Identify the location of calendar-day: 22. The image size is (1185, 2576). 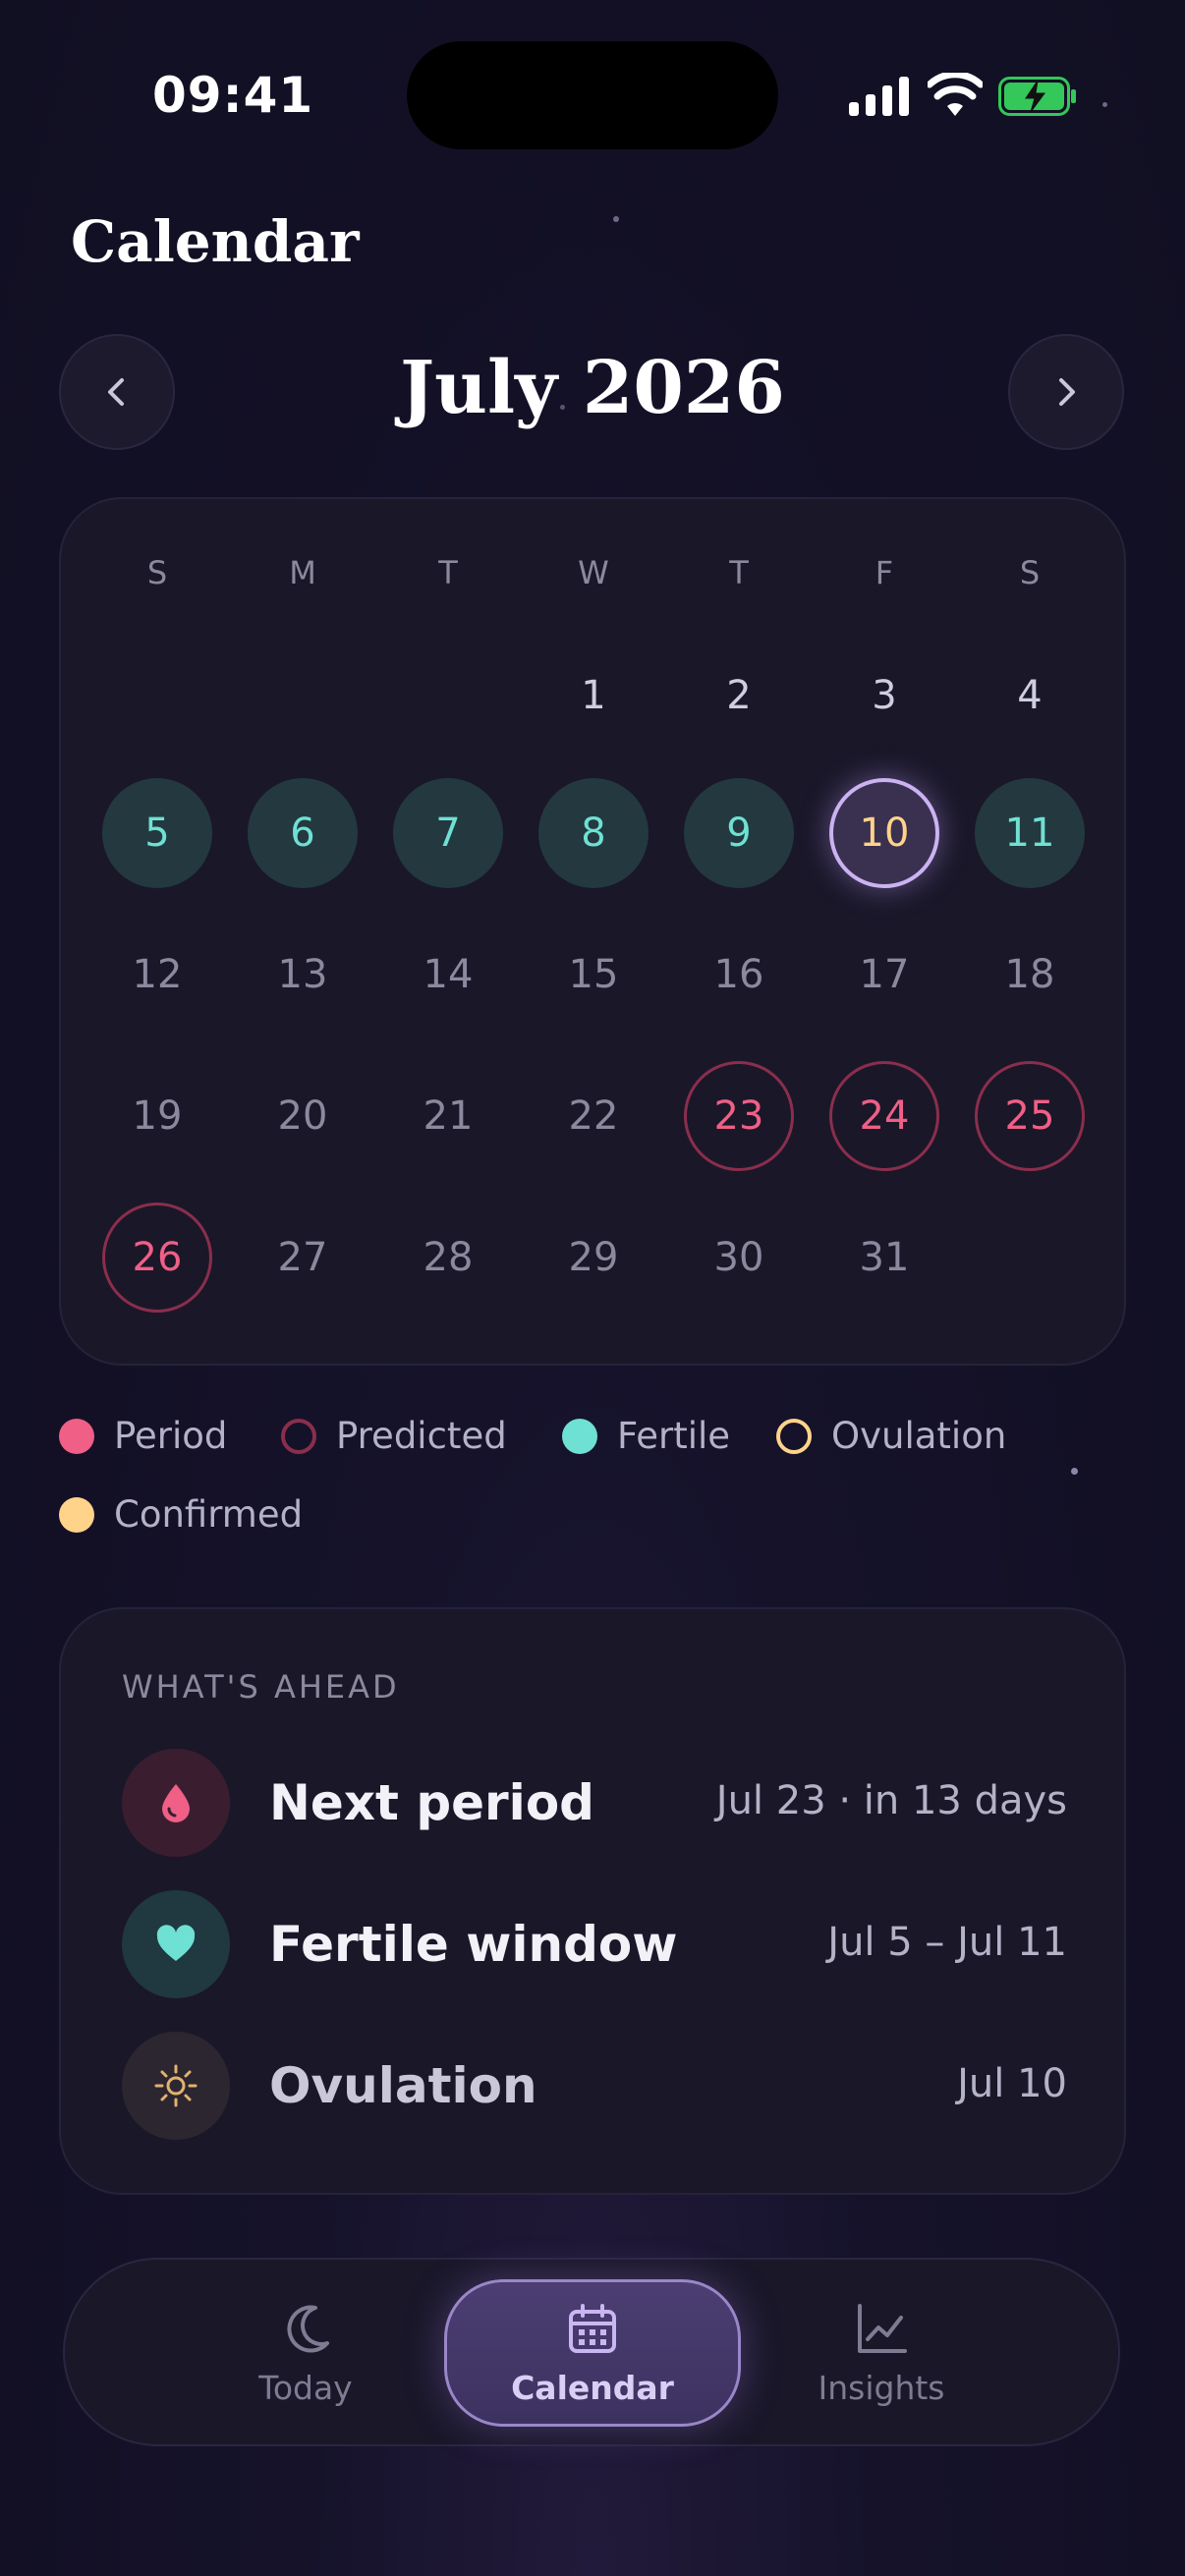
(594, 1116).